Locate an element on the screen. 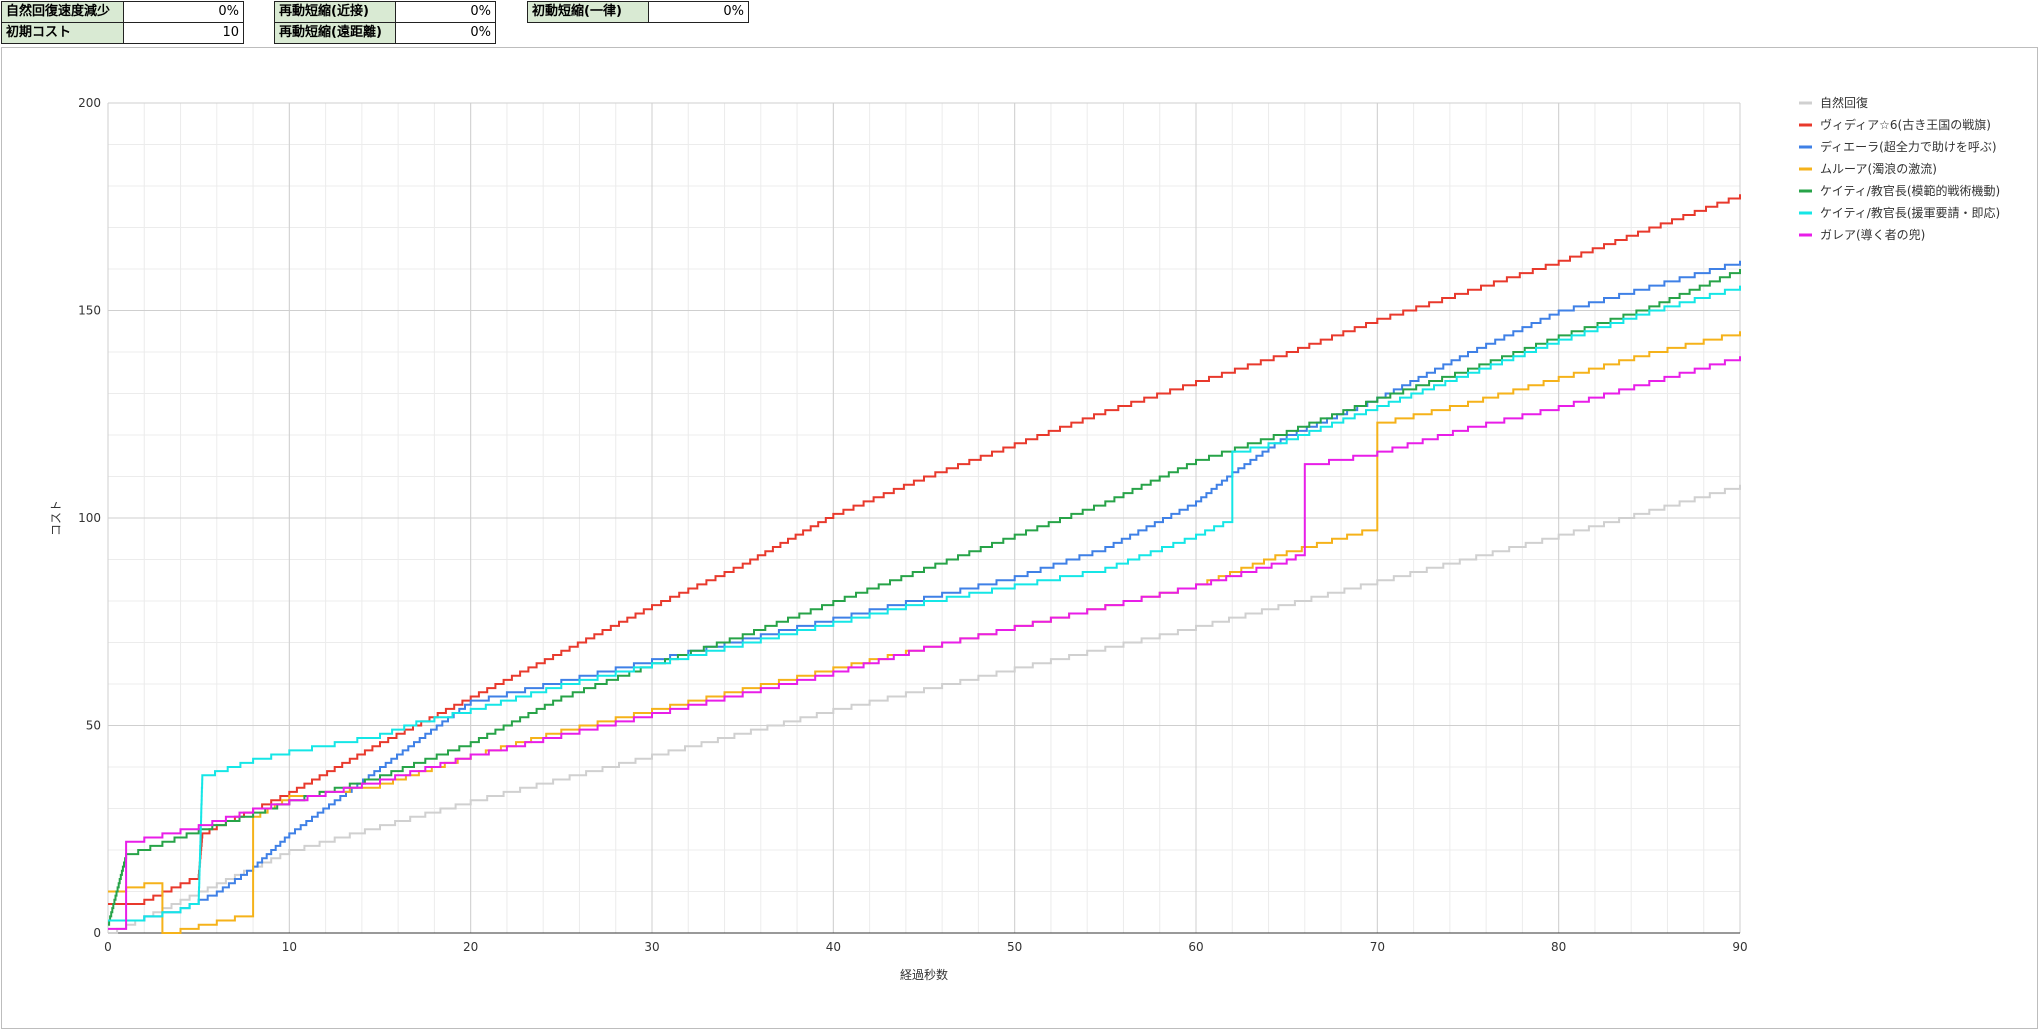  legend-label-0: 自然回復 is located at coordinates (1844, 102).